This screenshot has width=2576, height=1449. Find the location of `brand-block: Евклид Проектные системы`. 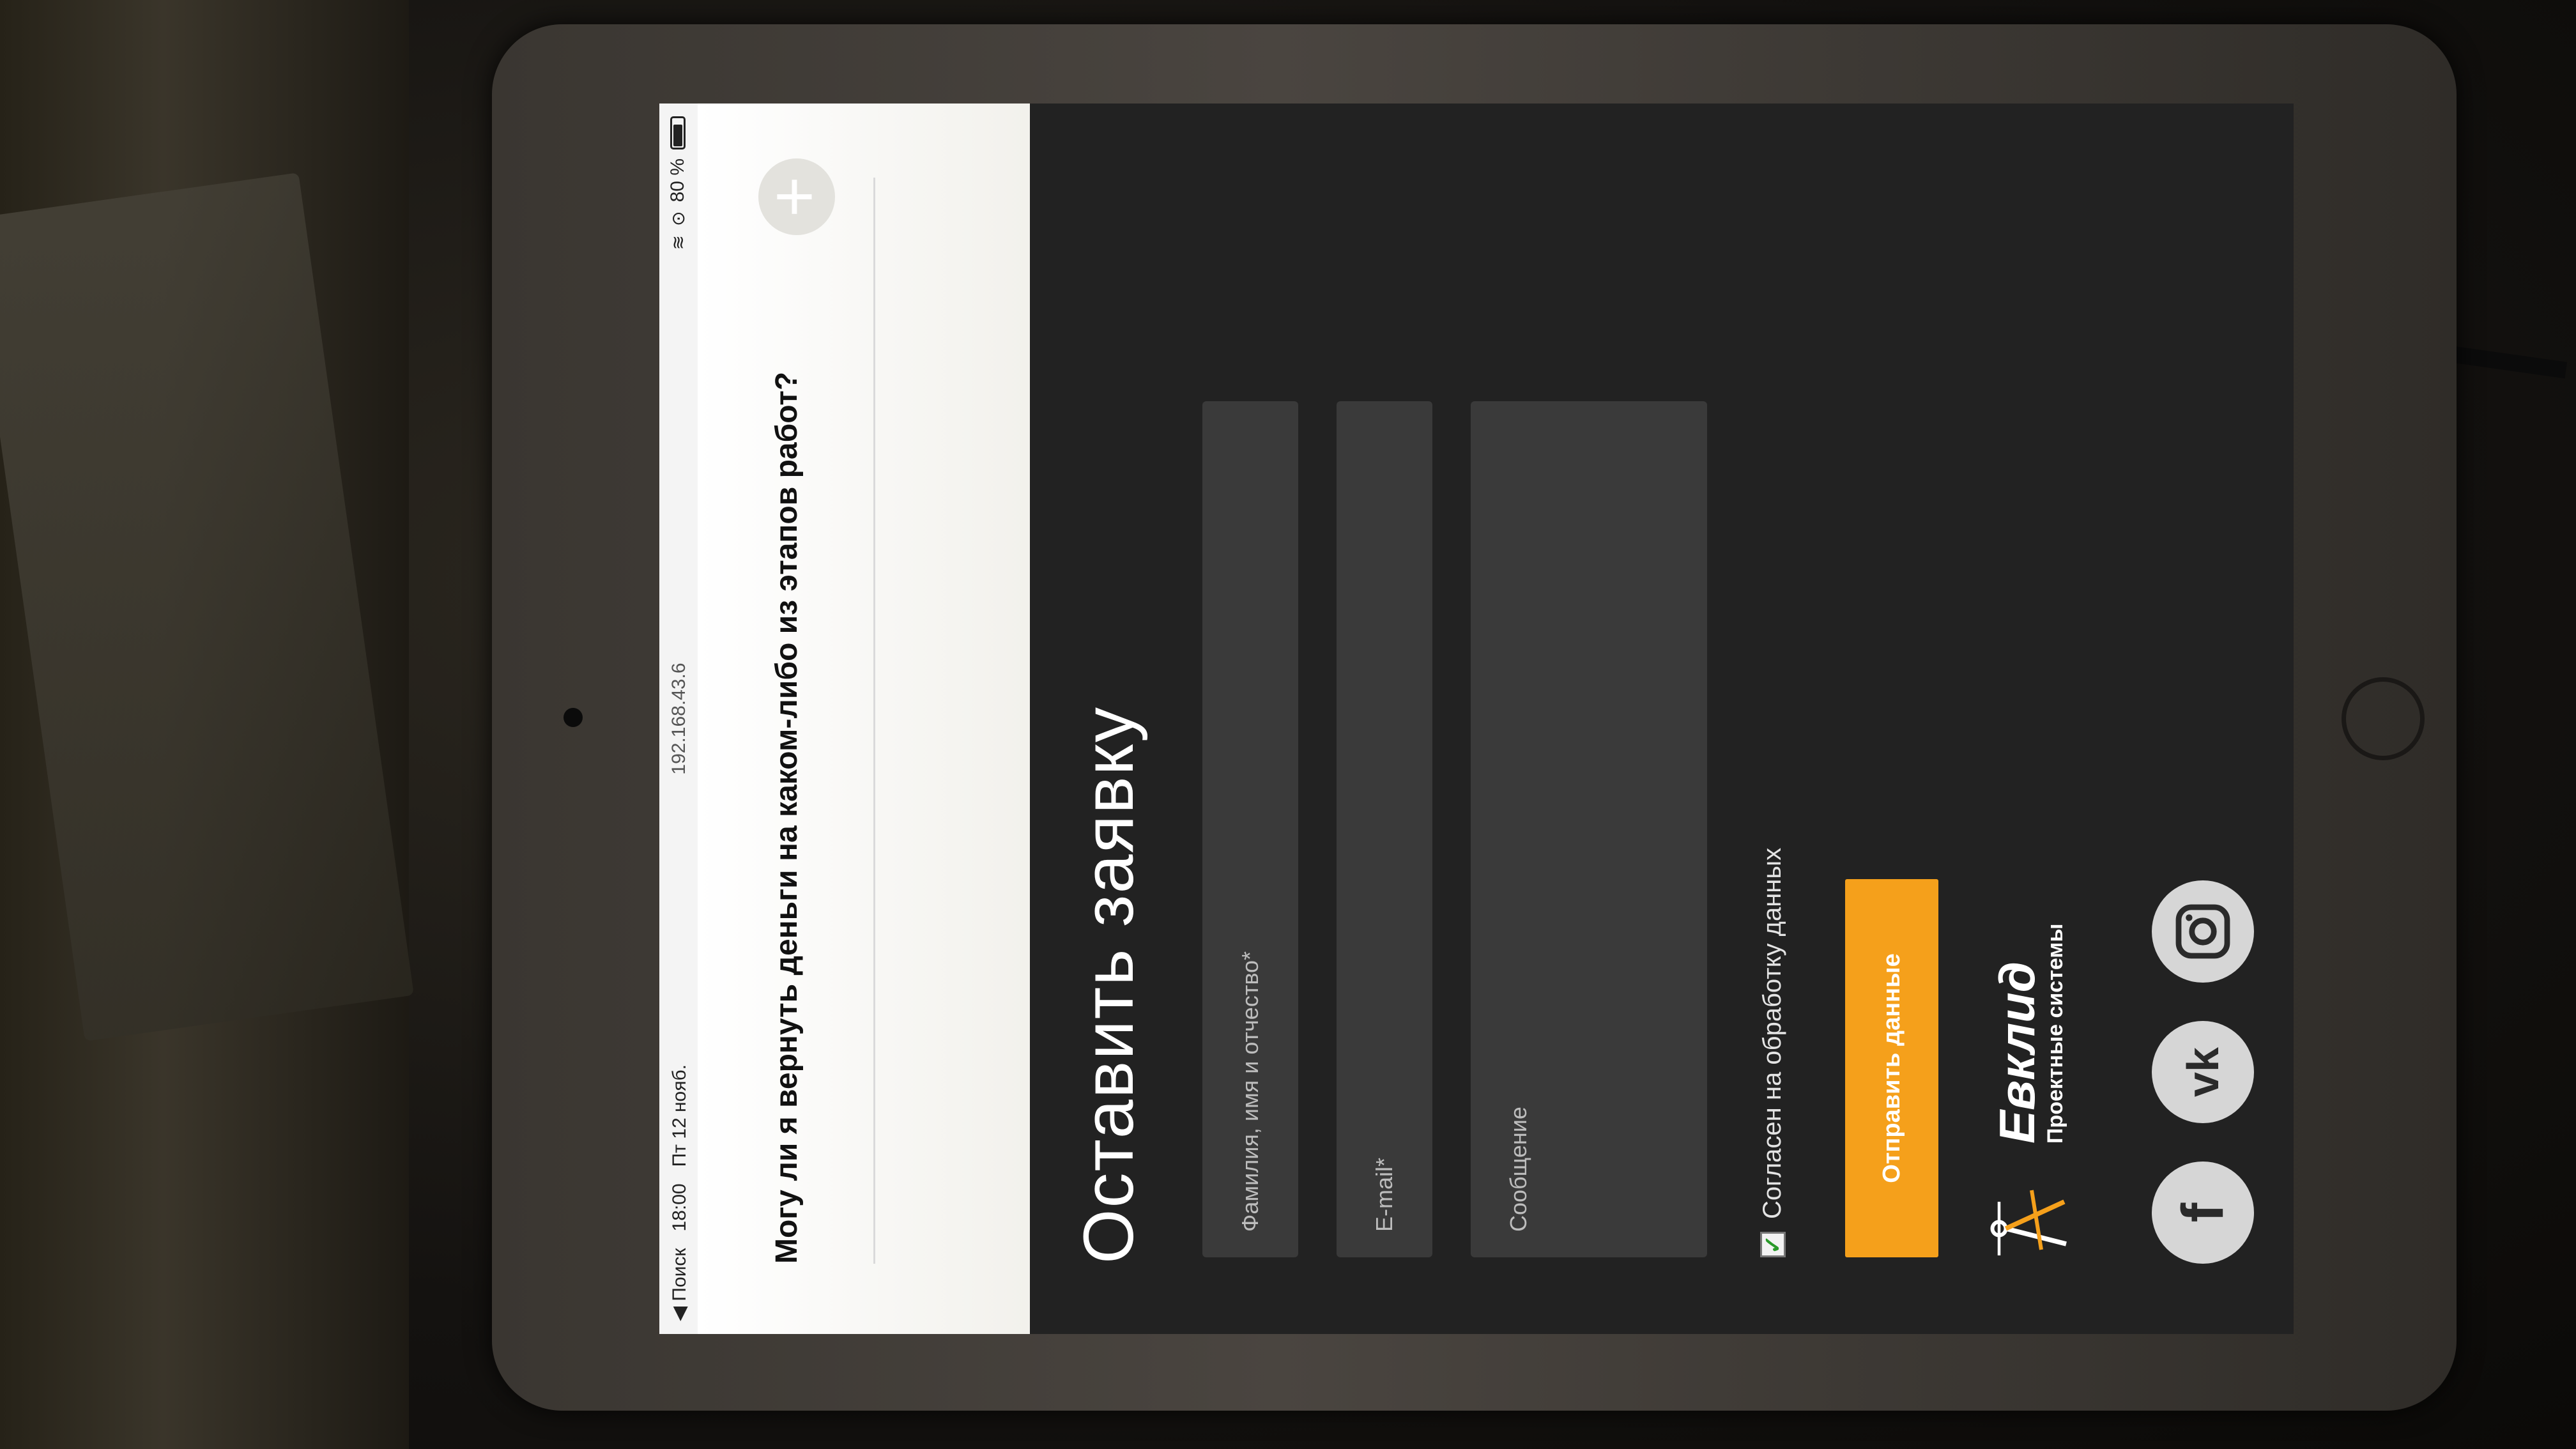

brand-block: Евклид Проектные системы is located at coordinates (2030, 1091).